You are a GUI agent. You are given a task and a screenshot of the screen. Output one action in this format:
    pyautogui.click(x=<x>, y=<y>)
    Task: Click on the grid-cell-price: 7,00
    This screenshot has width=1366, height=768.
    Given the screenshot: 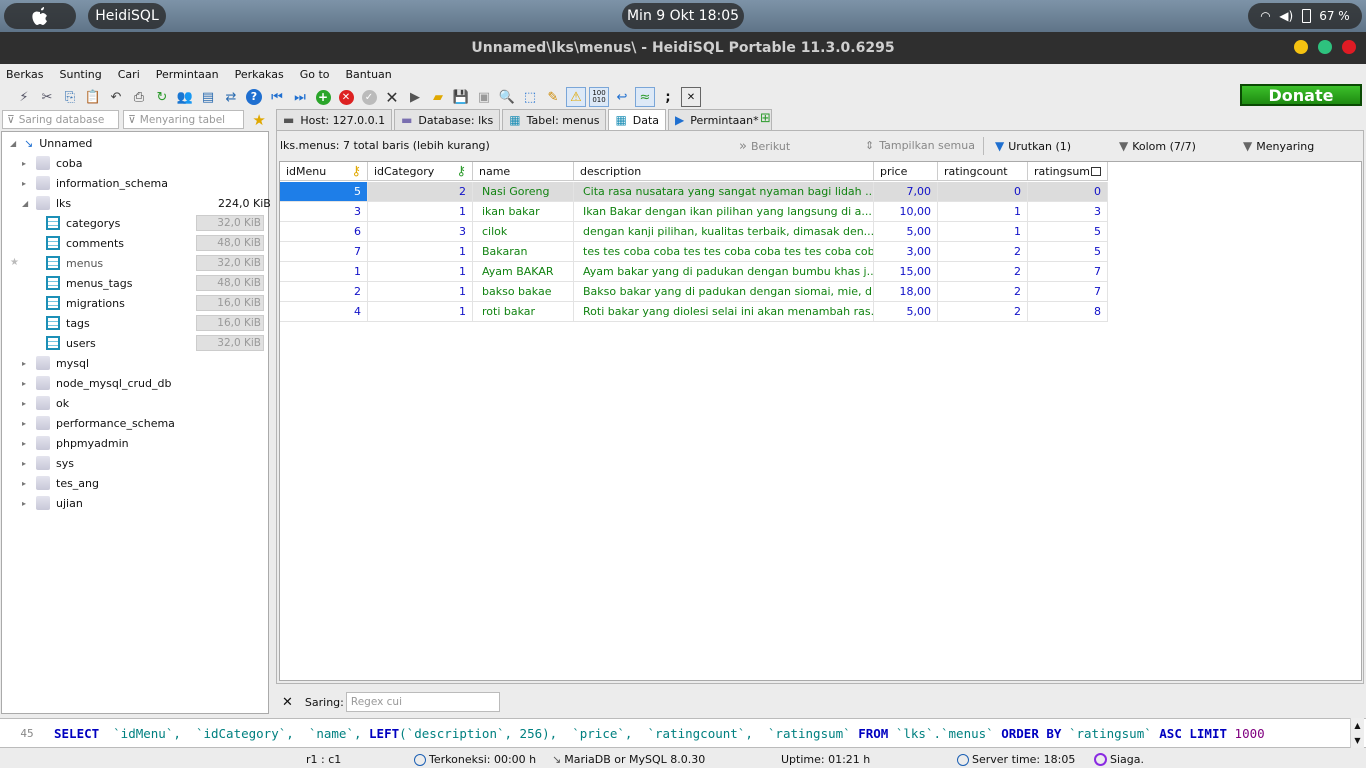 What is the action you would take?
    pyautogui.click(x=906, y=192)
    